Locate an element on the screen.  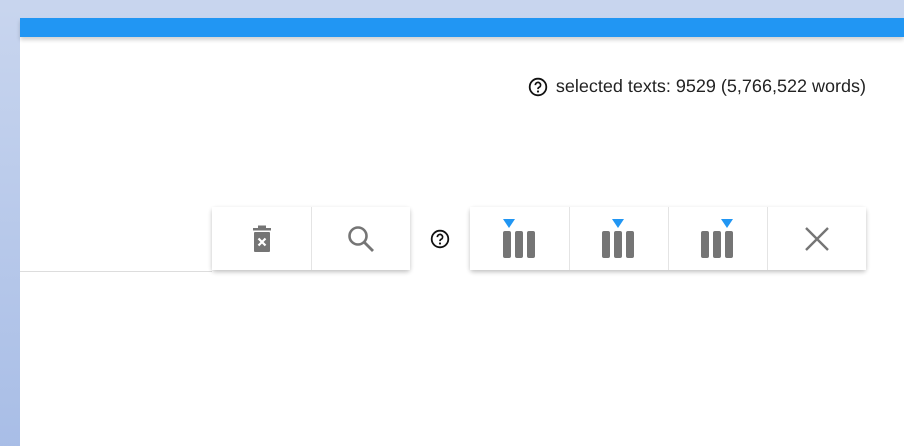
selection-count: selected texts: 9529 (5,766,522 words) is located at coordinates (711, 86).